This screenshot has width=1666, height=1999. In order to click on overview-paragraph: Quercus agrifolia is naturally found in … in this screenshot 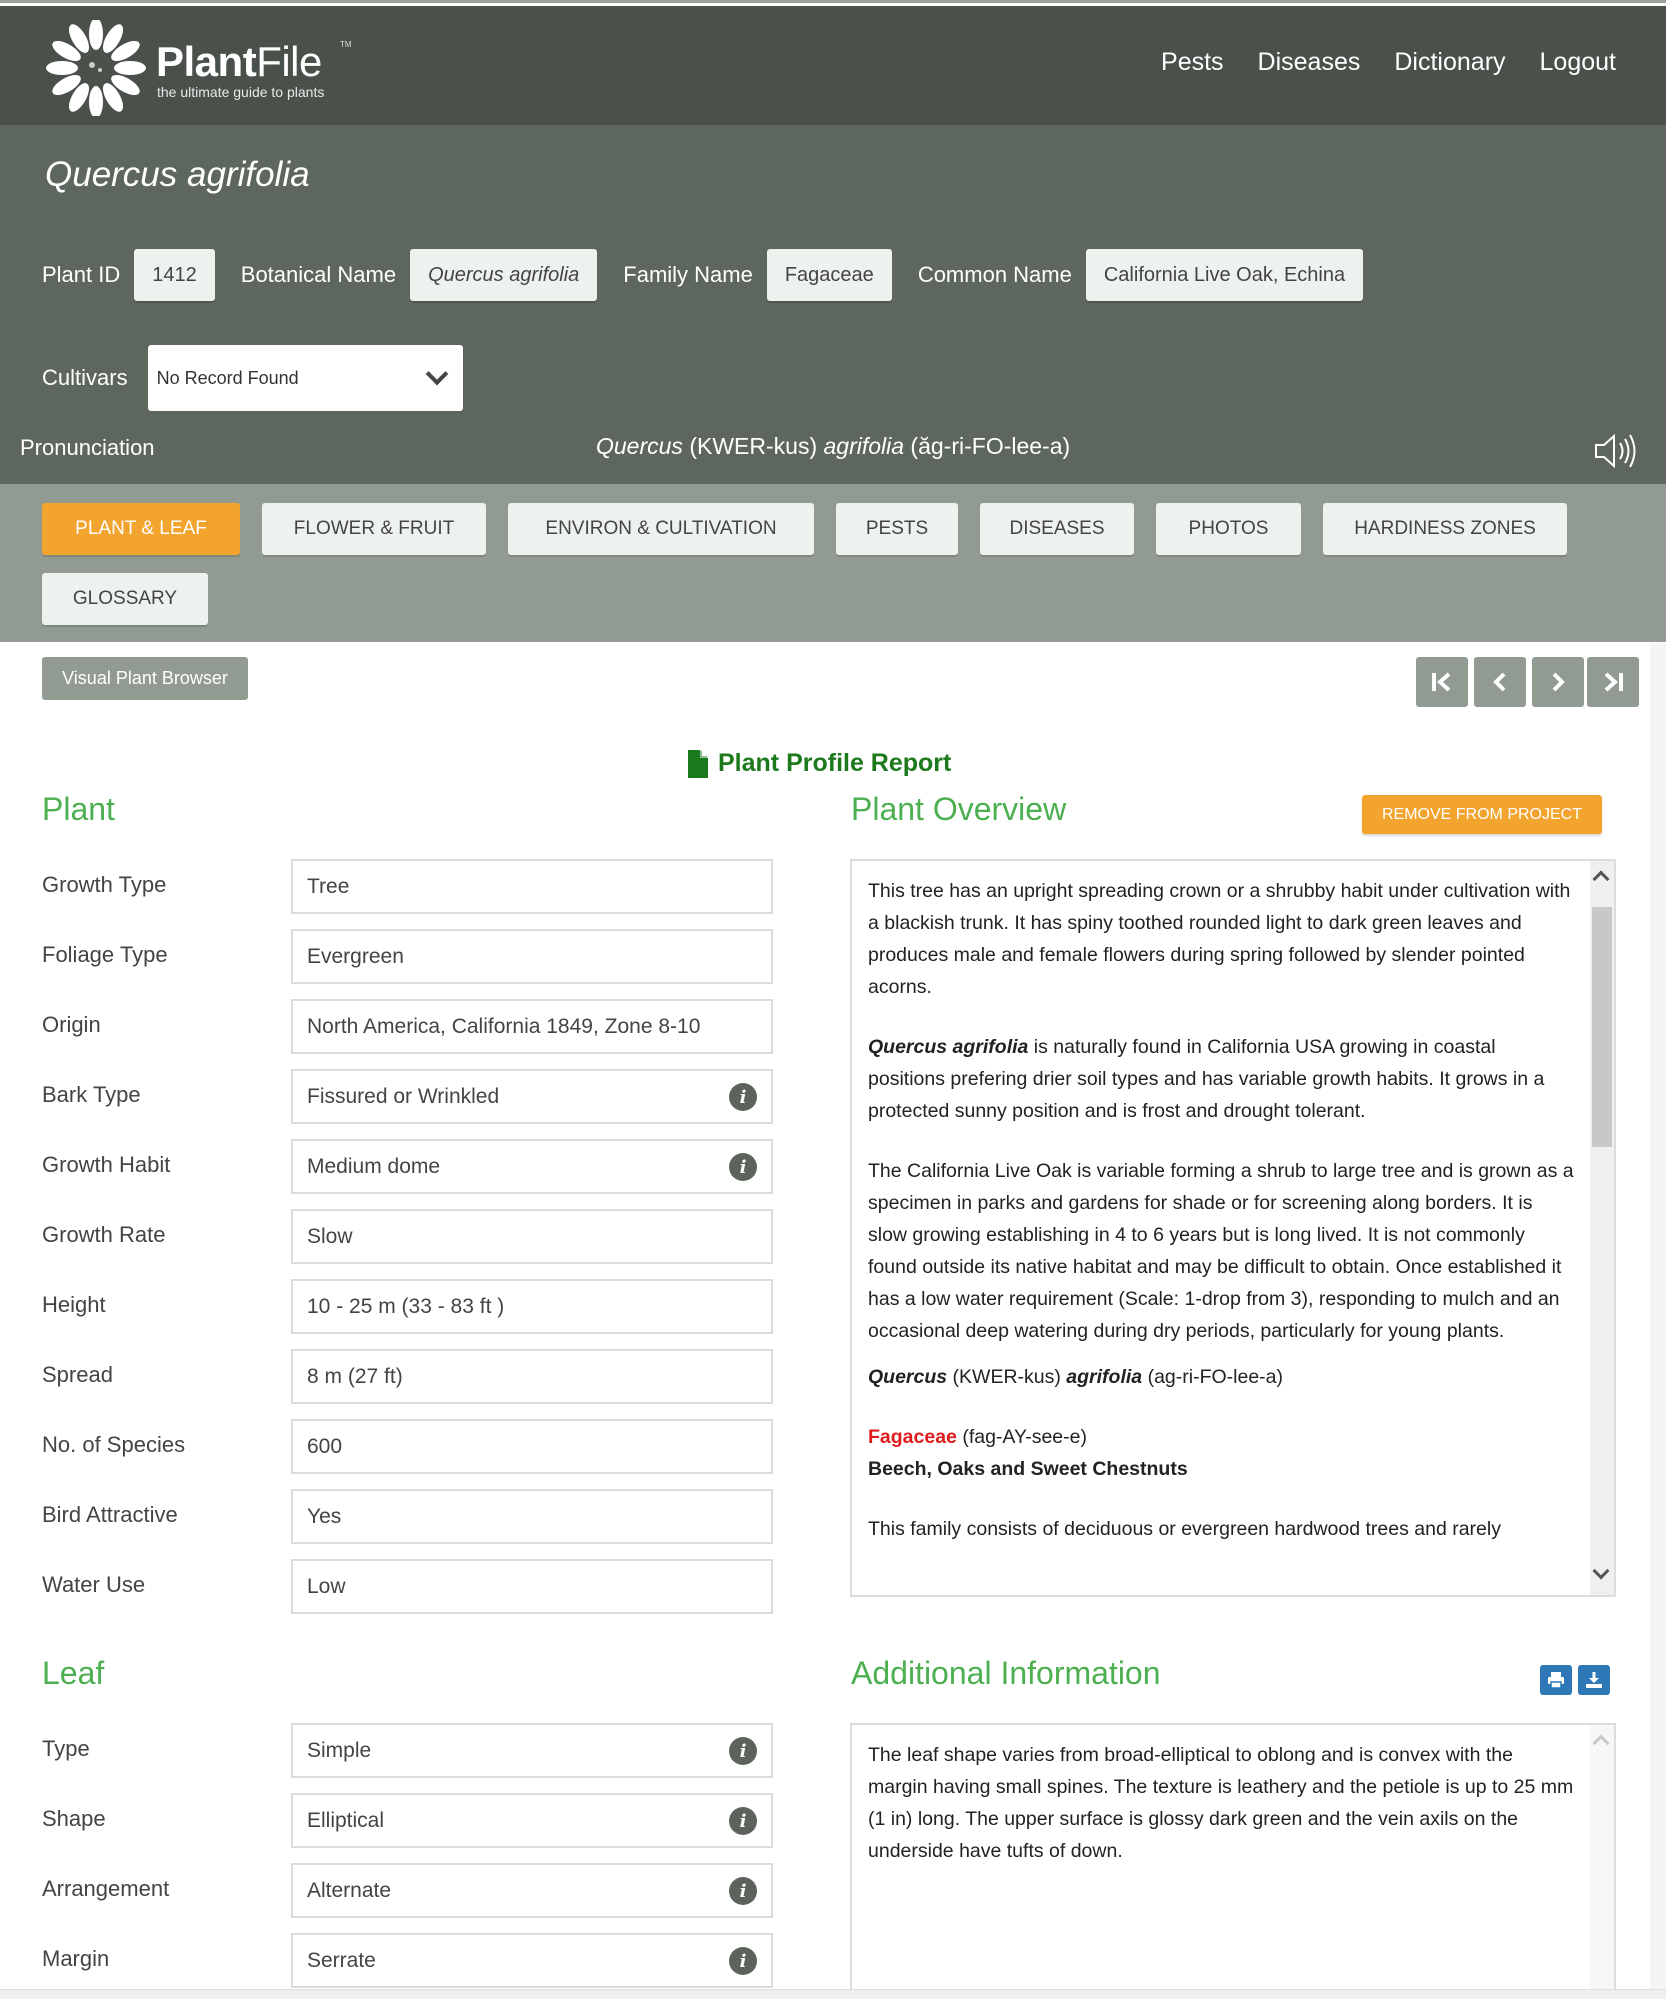, I will do `click(1206, 1079)`.